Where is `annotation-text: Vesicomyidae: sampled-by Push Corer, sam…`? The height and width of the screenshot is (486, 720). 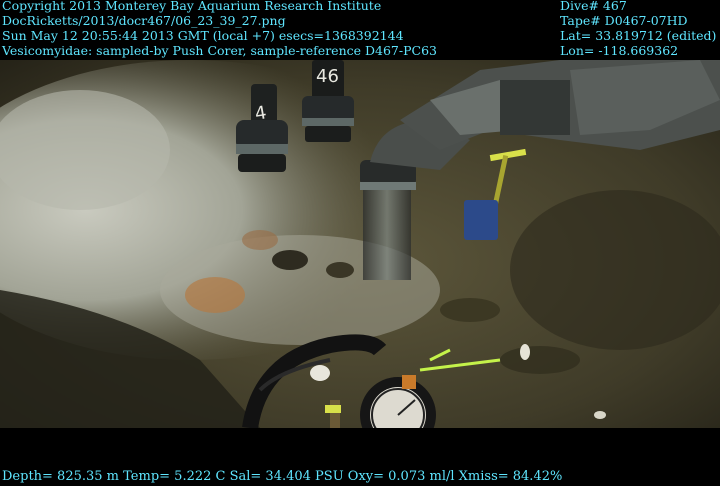 annotation-text: Vesicomyidae: sampled-by Push Corer, sam… is located at coordinates (219, 50).